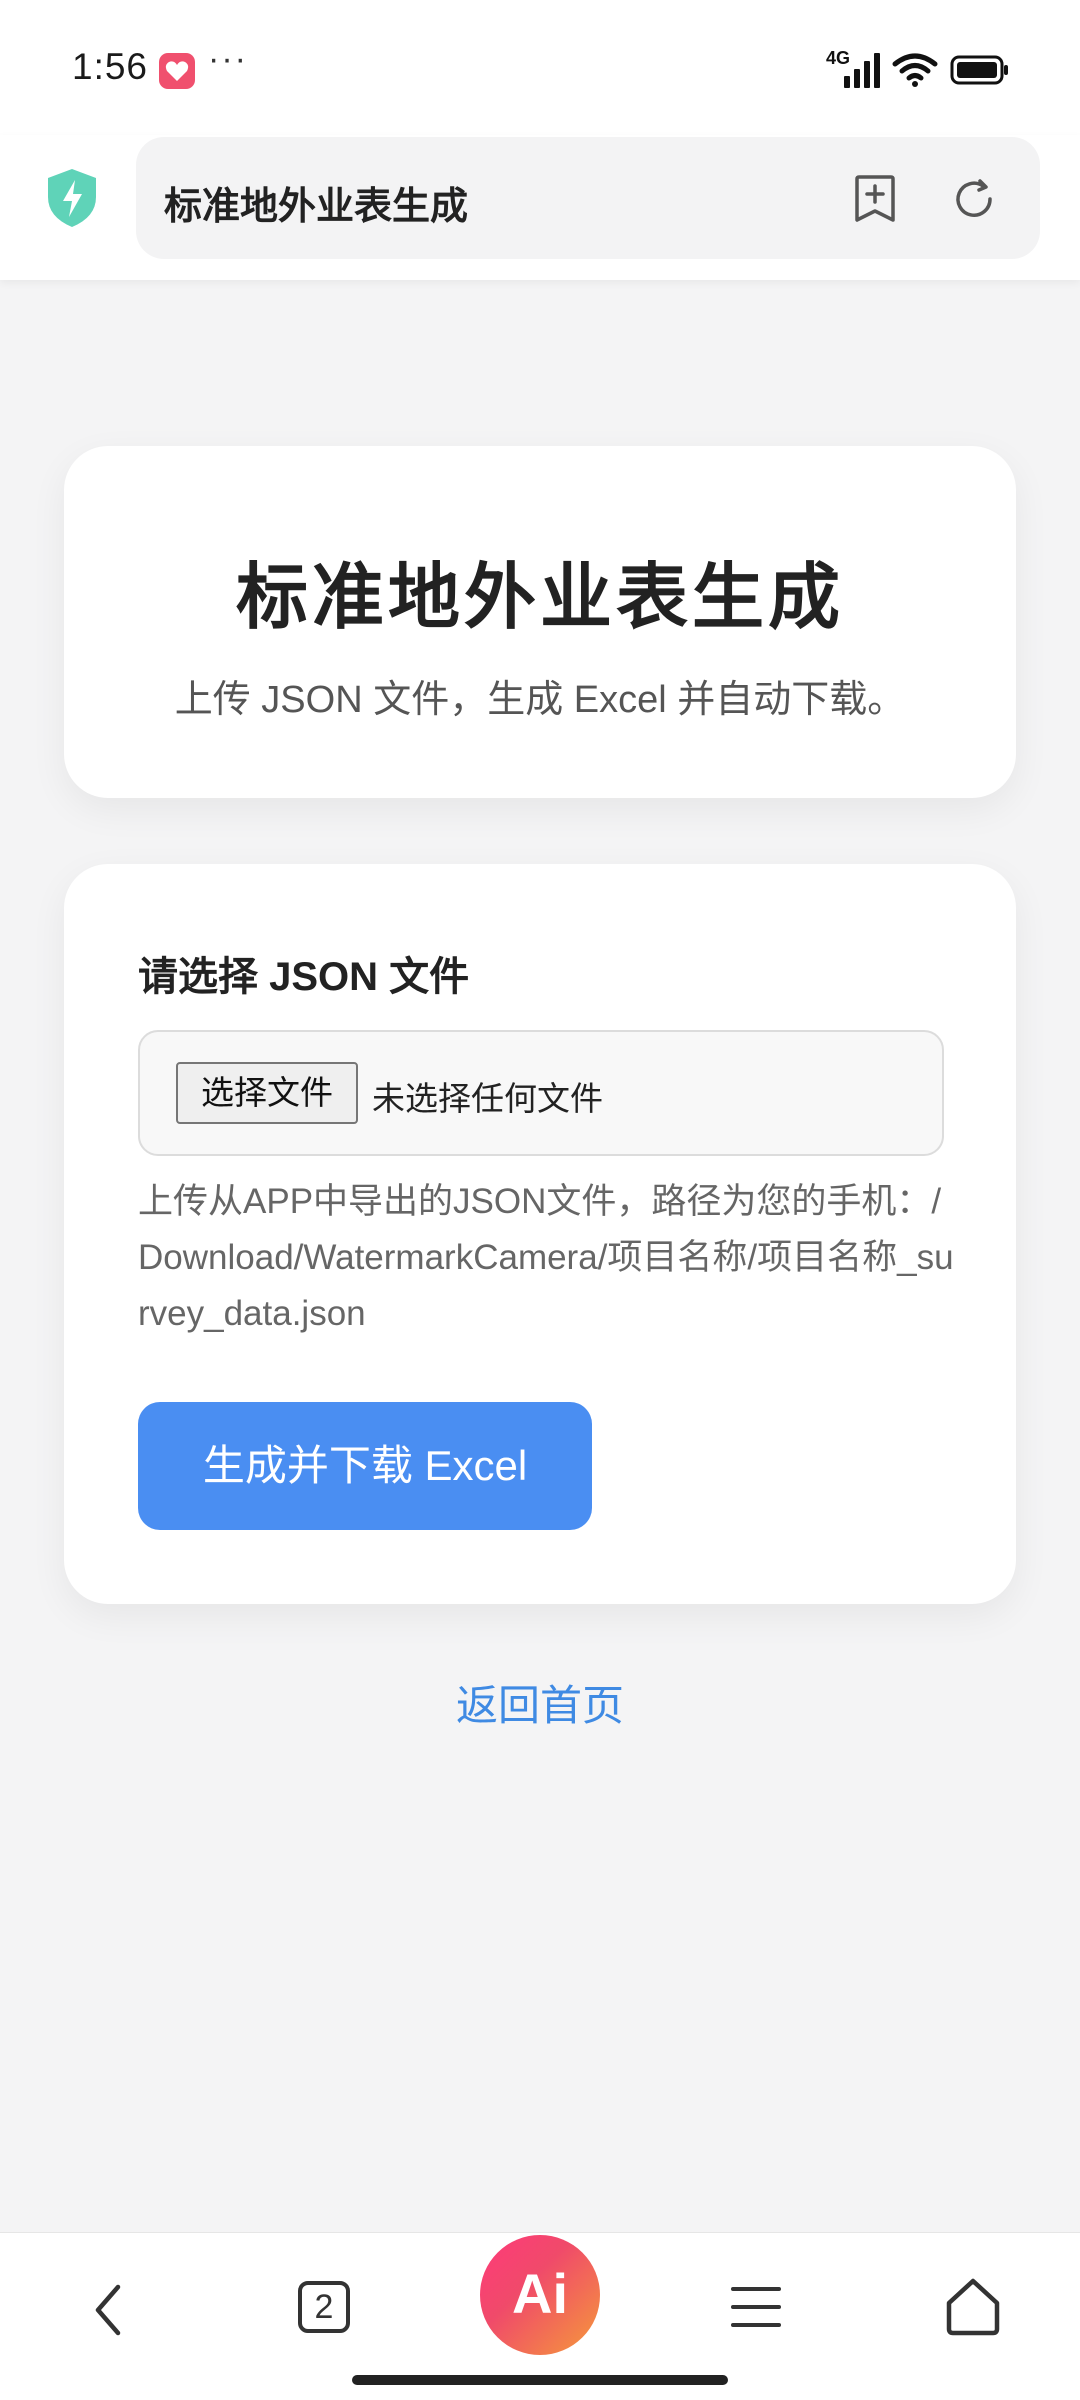  Describe the element at coordinates (862, 70) in the screenshot. I see `cellular-signal-icon` at that location.